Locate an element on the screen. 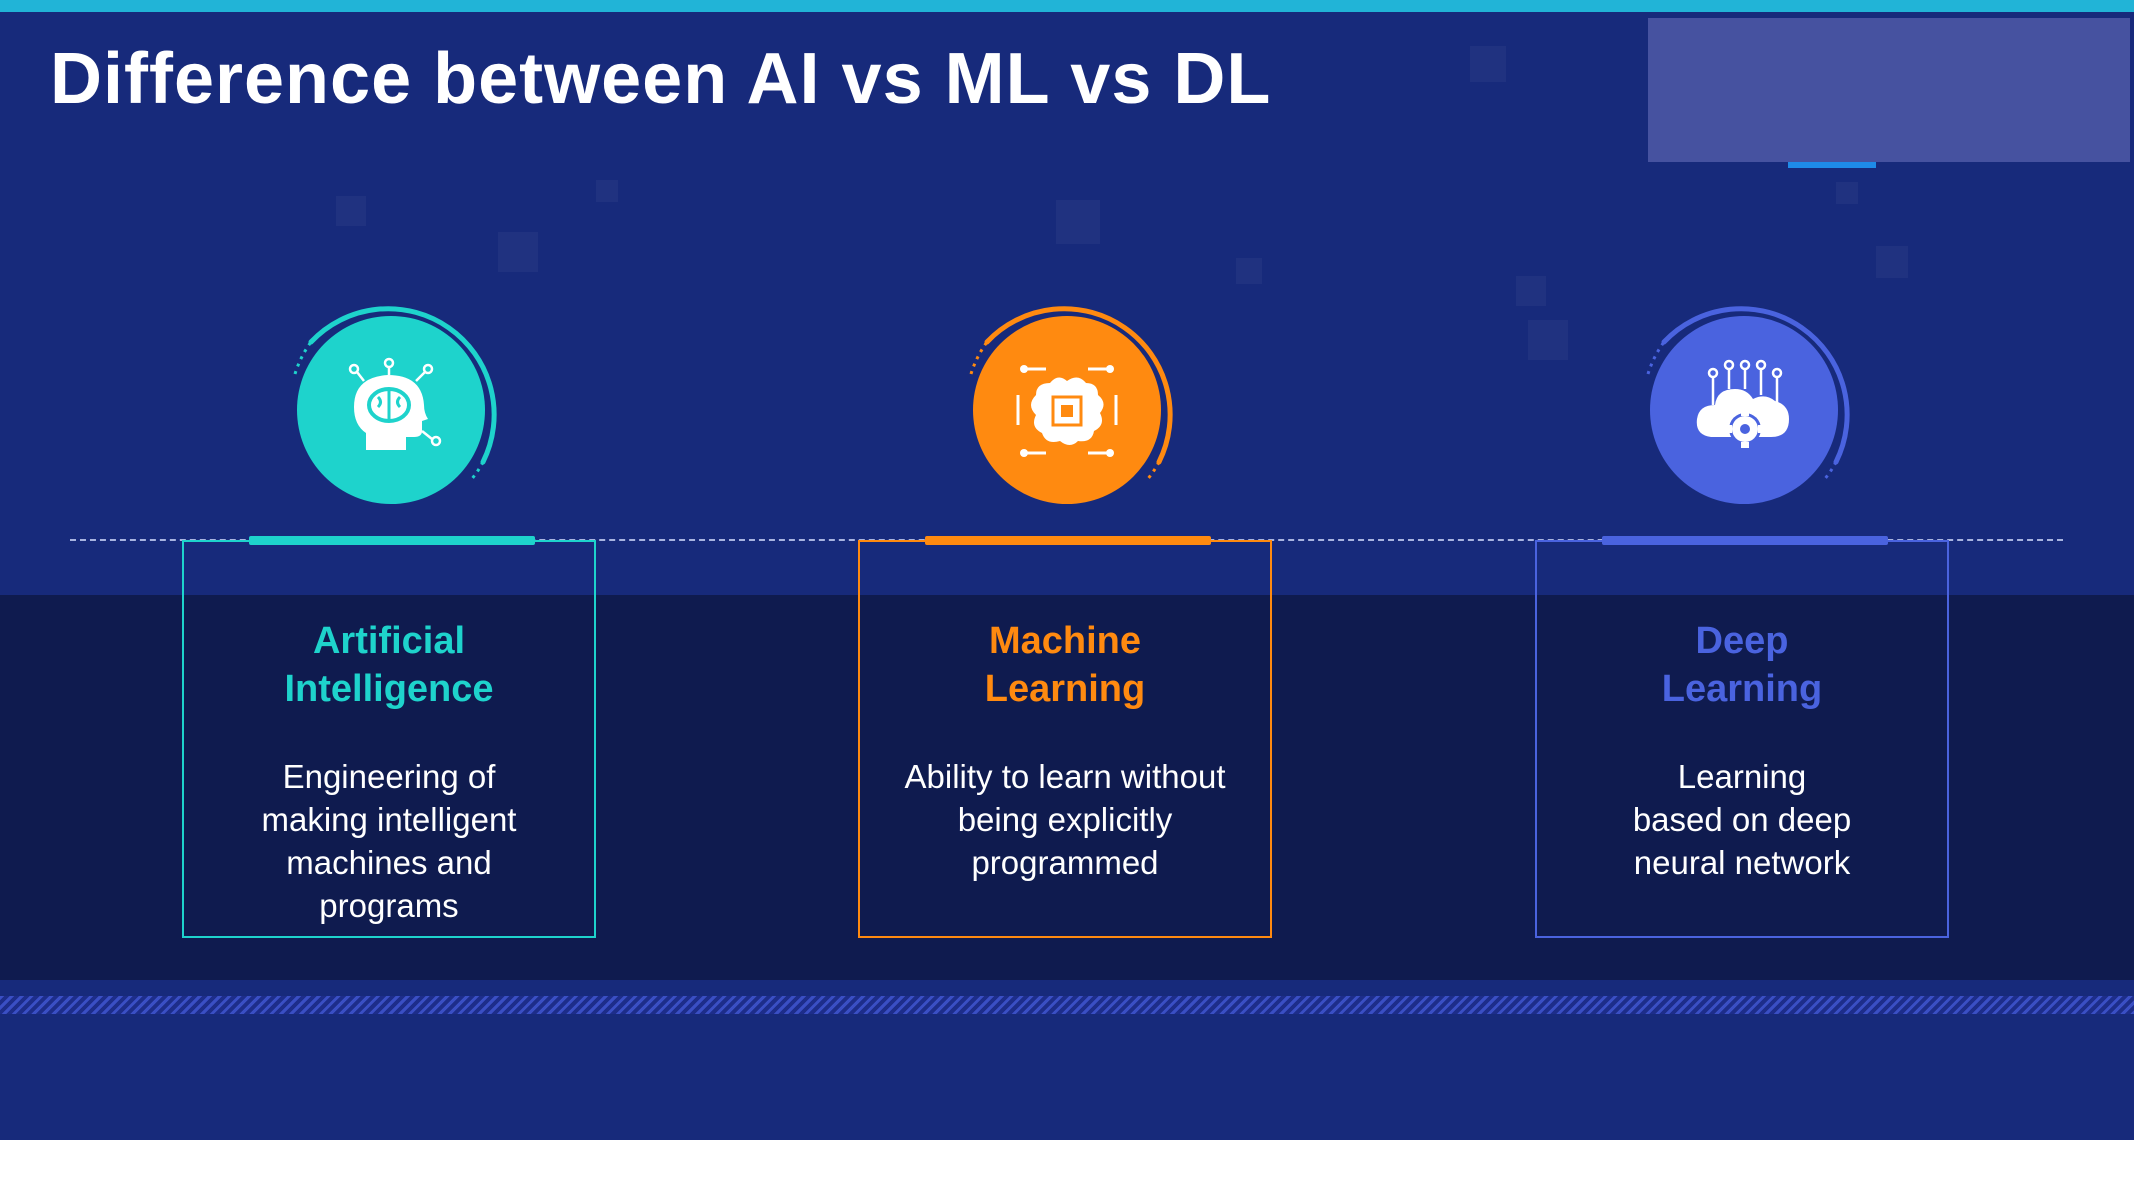 The width and height of the screenshot is (2134, 1200). card-desc-line: Learning is located at coordinates (1742, 776).